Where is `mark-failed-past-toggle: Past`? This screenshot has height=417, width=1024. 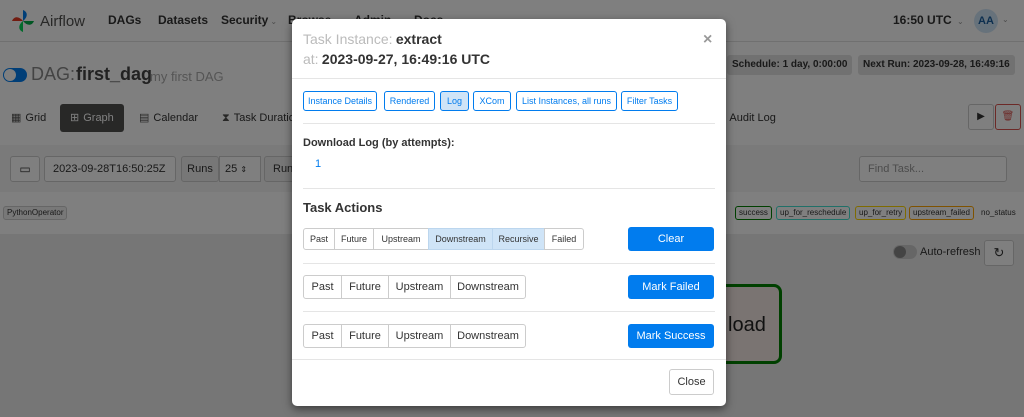
mark-failed-past-toggle: Past is located at coordinates (322, 287).